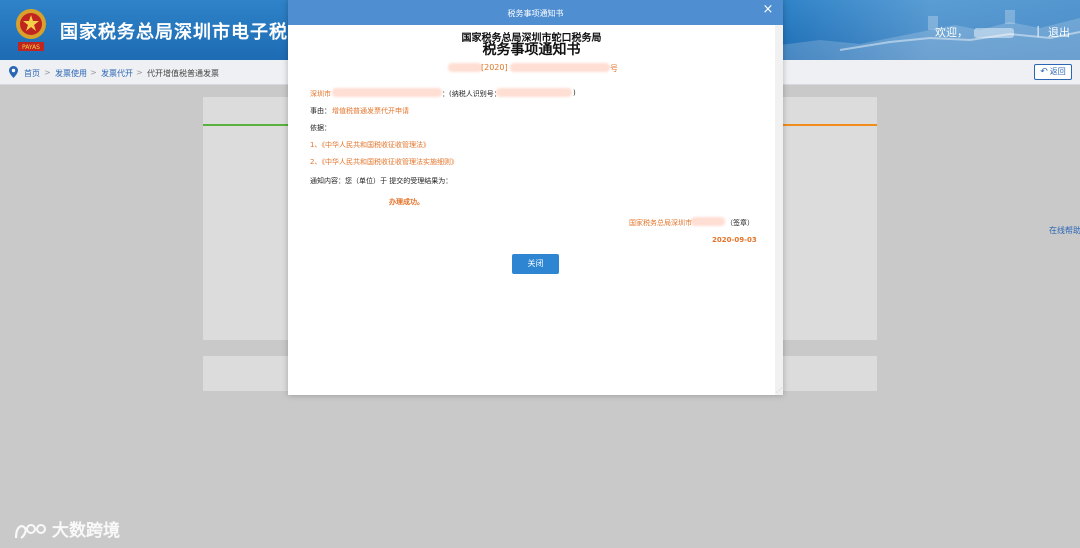 The image size is (1080, 548). What do you see at coordinates (245, 125) in the screenshot?
I see `progress-line-green` at bounding box center [245, 125].